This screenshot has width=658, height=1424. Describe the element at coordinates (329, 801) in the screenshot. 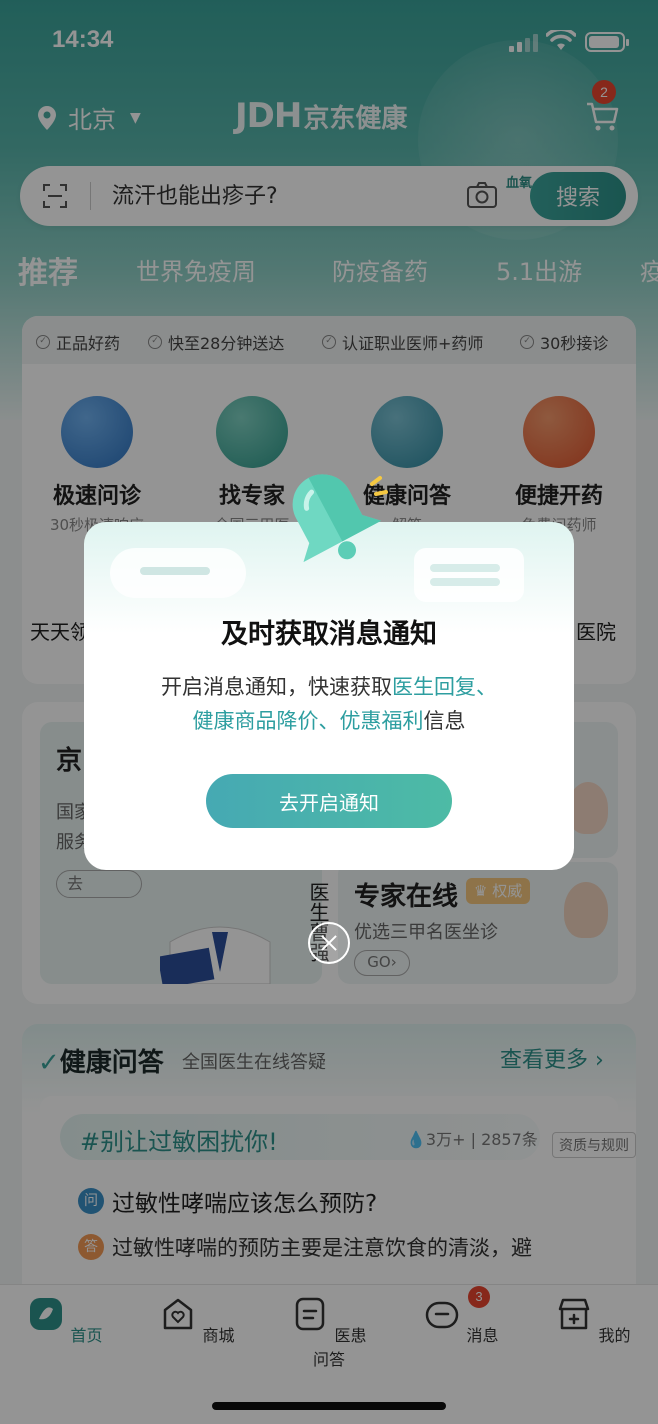

I see `enable-notification-button: 去开启通知` at that location.